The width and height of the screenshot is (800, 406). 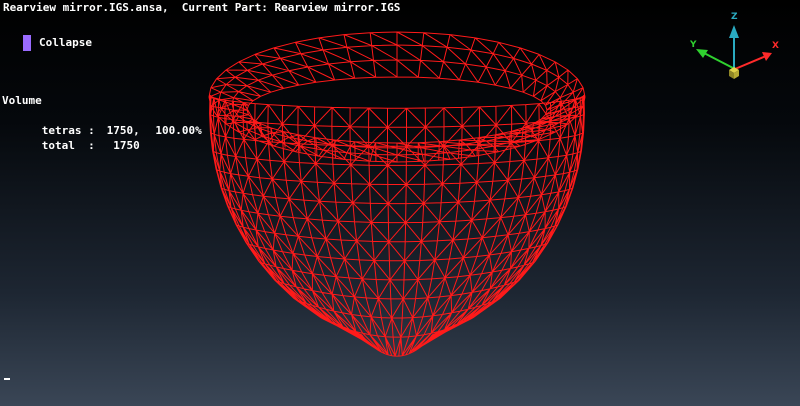 What do you see at coordinates (7, 379) in the screenshot?
I see `command-cursor` at bounding box center [7, 379].